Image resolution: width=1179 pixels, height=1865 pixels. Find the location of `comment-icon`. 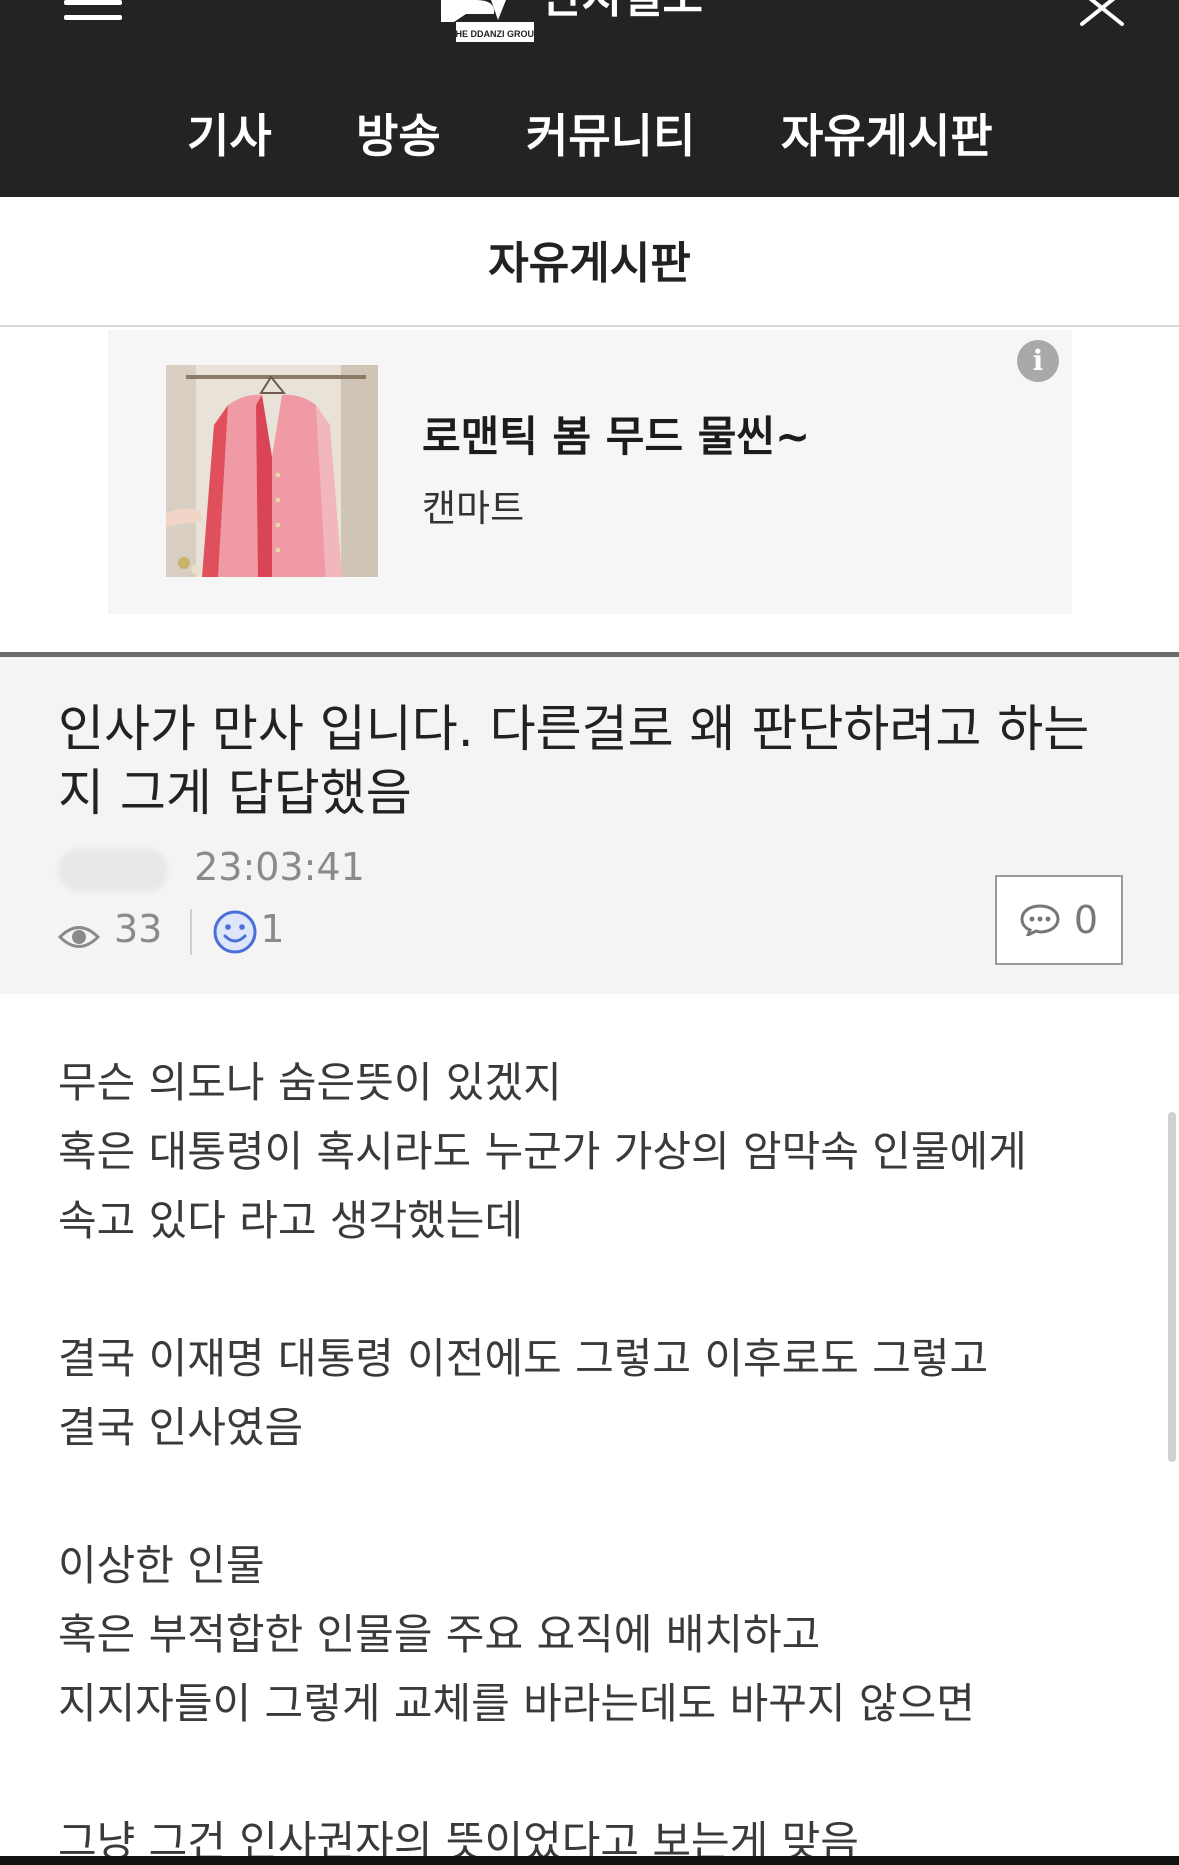

comment-icon is located at coordinates (1040, 920).